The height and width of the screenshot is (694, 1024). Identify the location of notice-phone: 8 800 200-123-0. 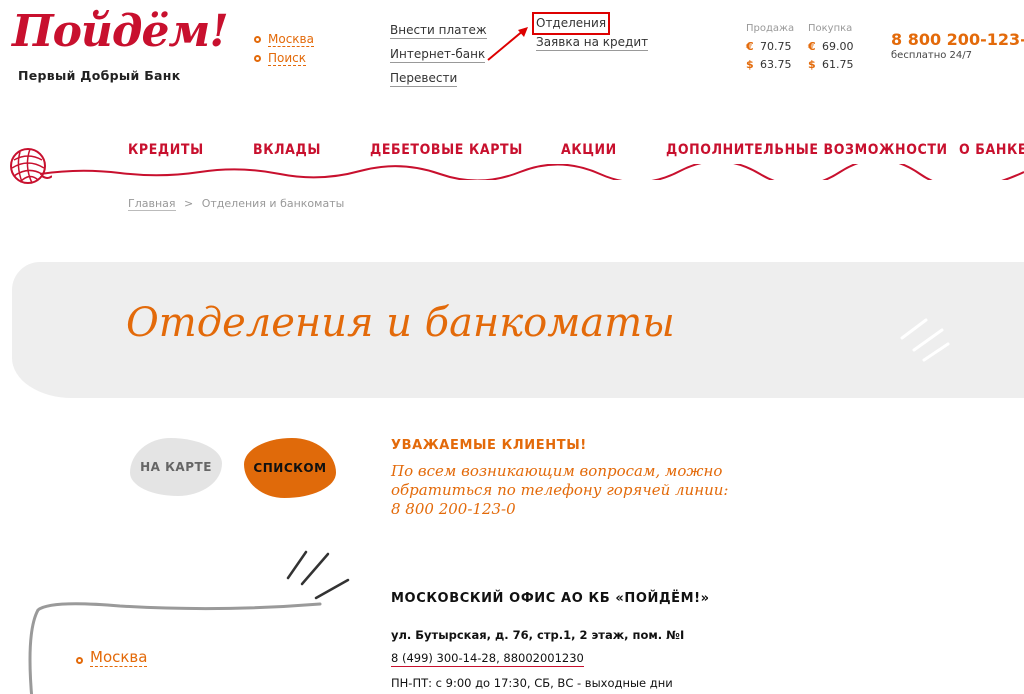
(453, 509).